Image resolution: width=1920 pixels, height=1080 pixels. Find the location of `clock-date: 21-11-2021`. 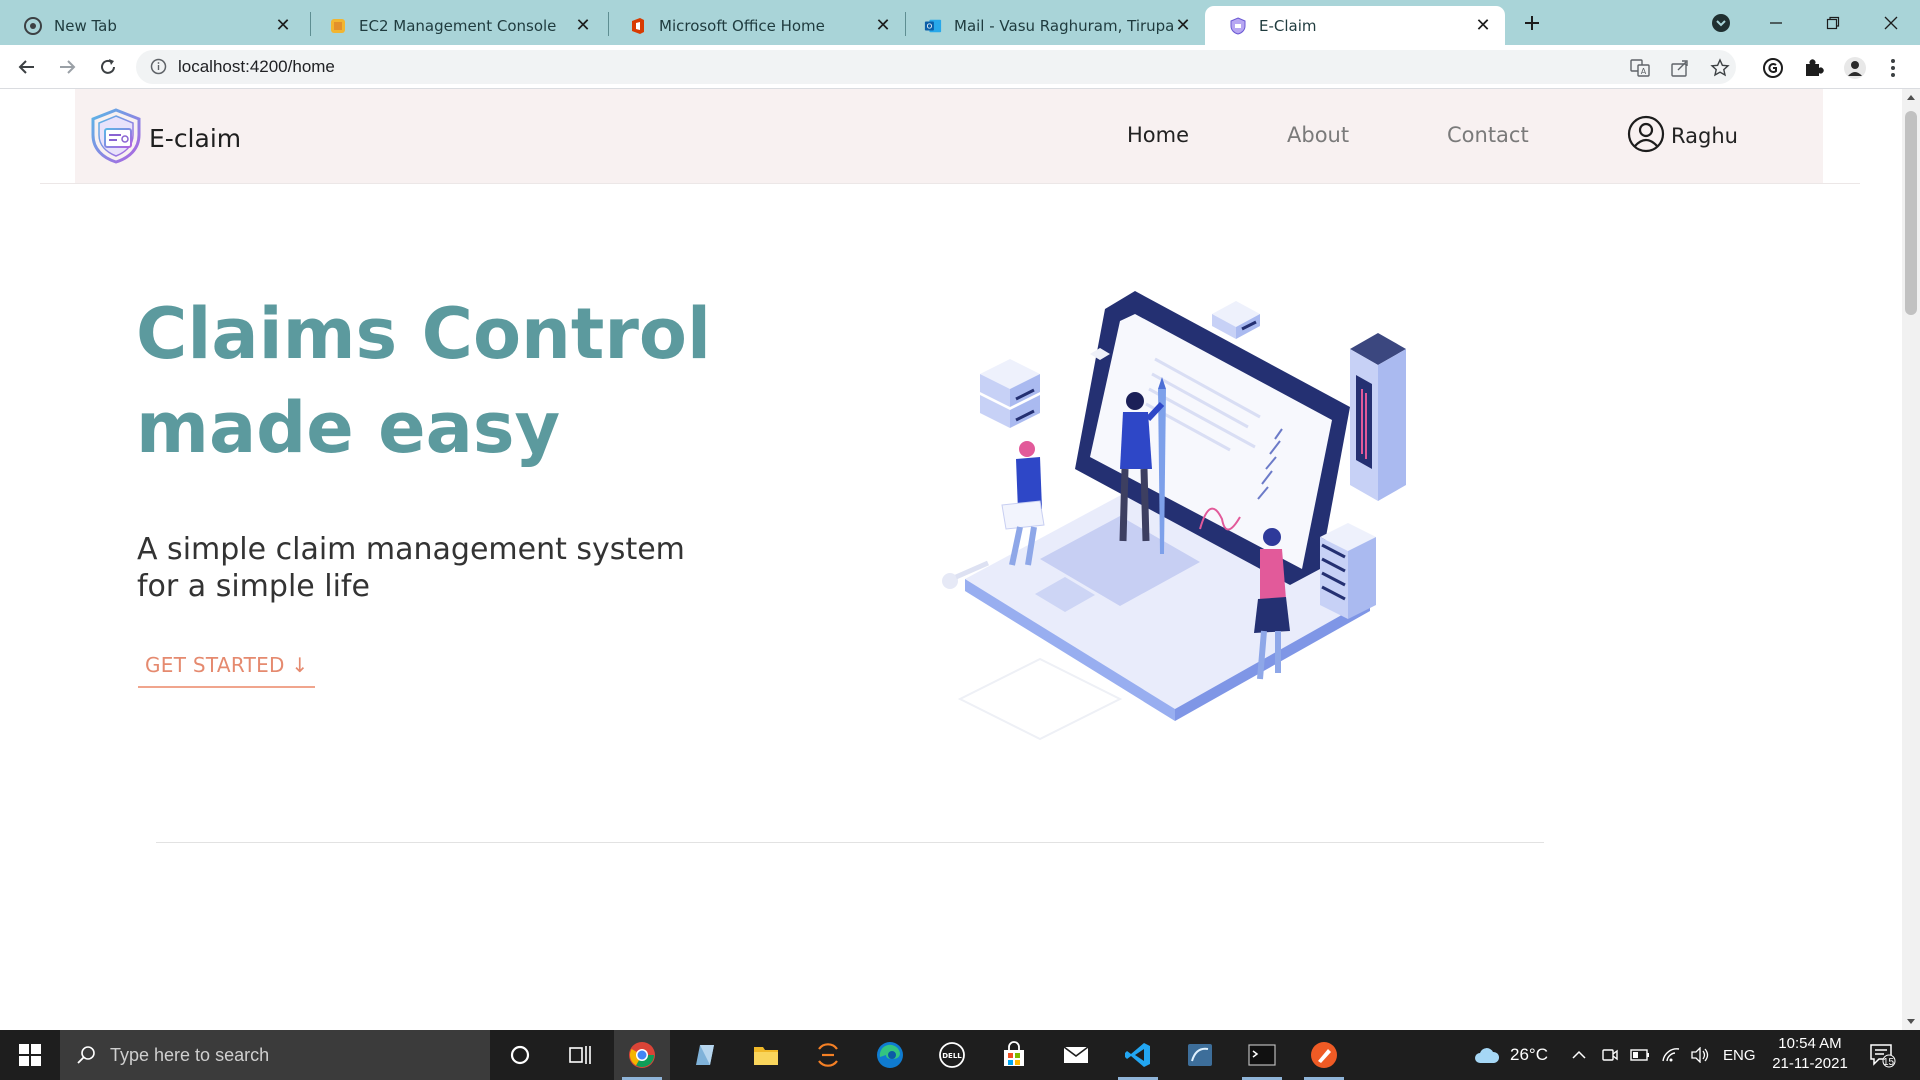

clock-date: 21-11-2021 is located at coordinates (1810, 1063).